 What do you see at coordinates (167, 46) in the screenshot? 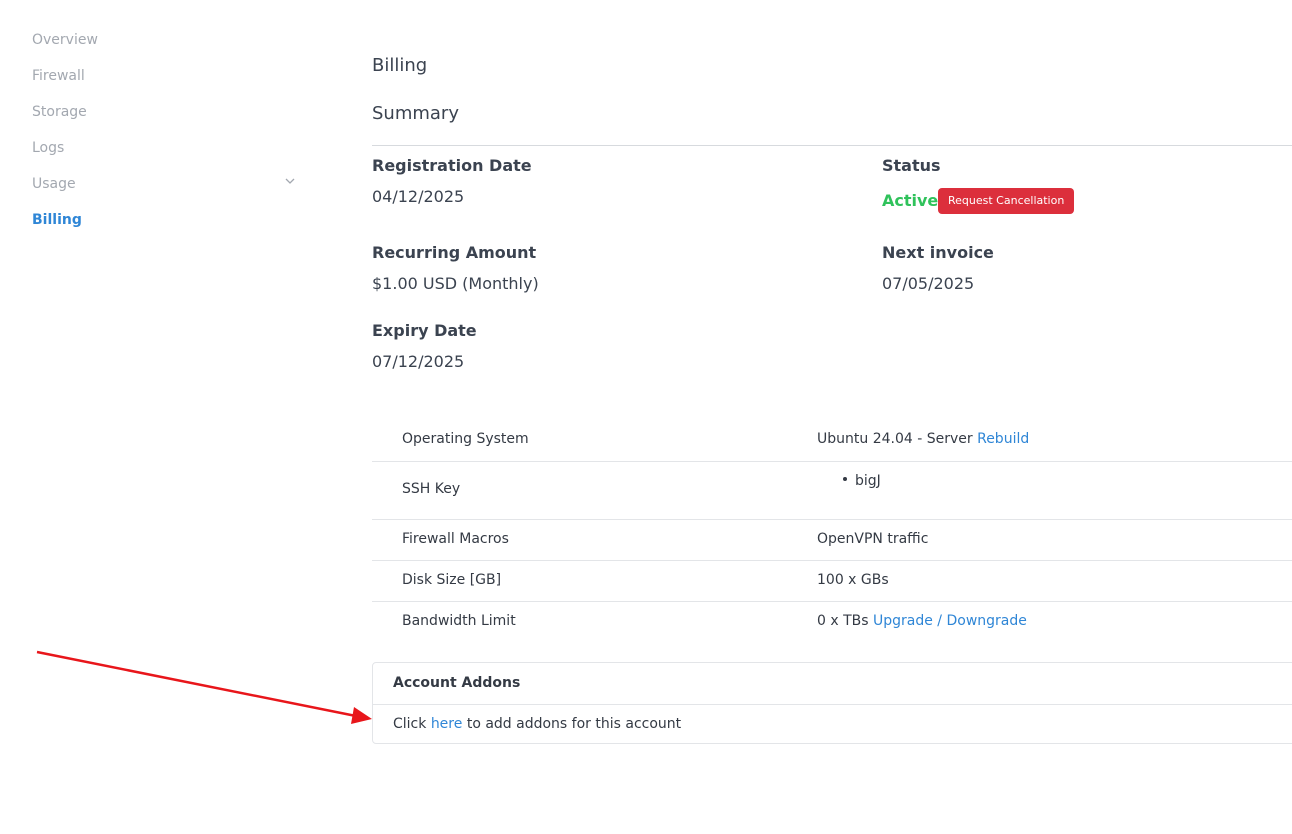
I see `sidebar-item-overview: Overview` at bounding box center [167, 46].